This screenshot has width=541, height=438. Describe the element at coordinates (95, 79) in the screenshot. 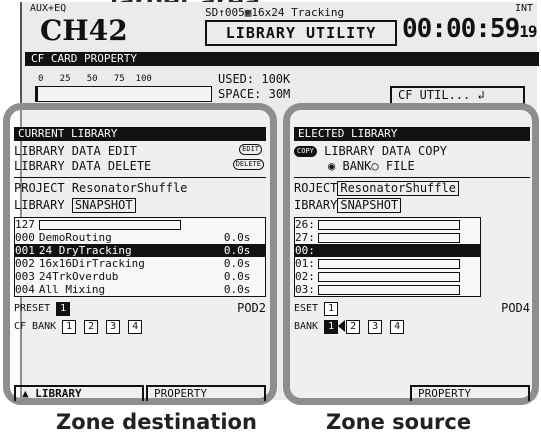

I see `usage-scale: 0 25 50 75 100` at that location.